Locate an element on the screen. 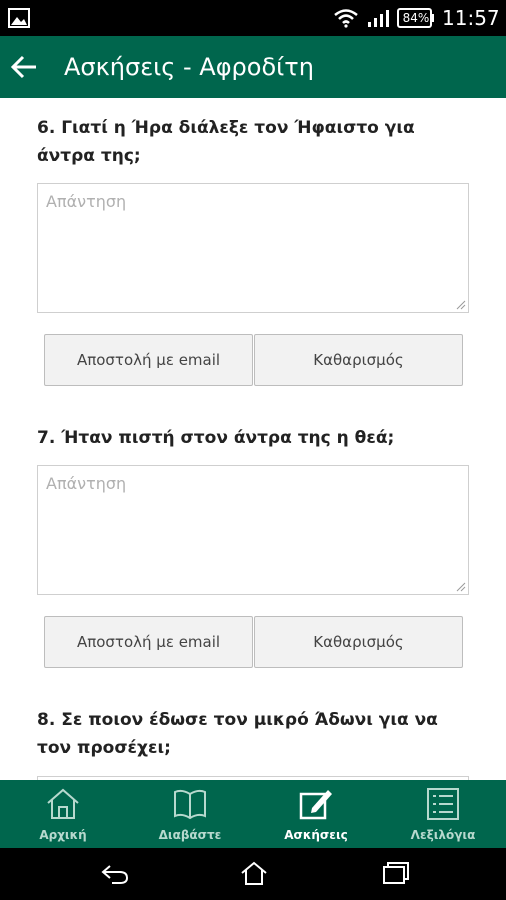 This screenshot has width=506, height=900. nav-item-read: Διαβάστε is located at coordinates (190, 814).